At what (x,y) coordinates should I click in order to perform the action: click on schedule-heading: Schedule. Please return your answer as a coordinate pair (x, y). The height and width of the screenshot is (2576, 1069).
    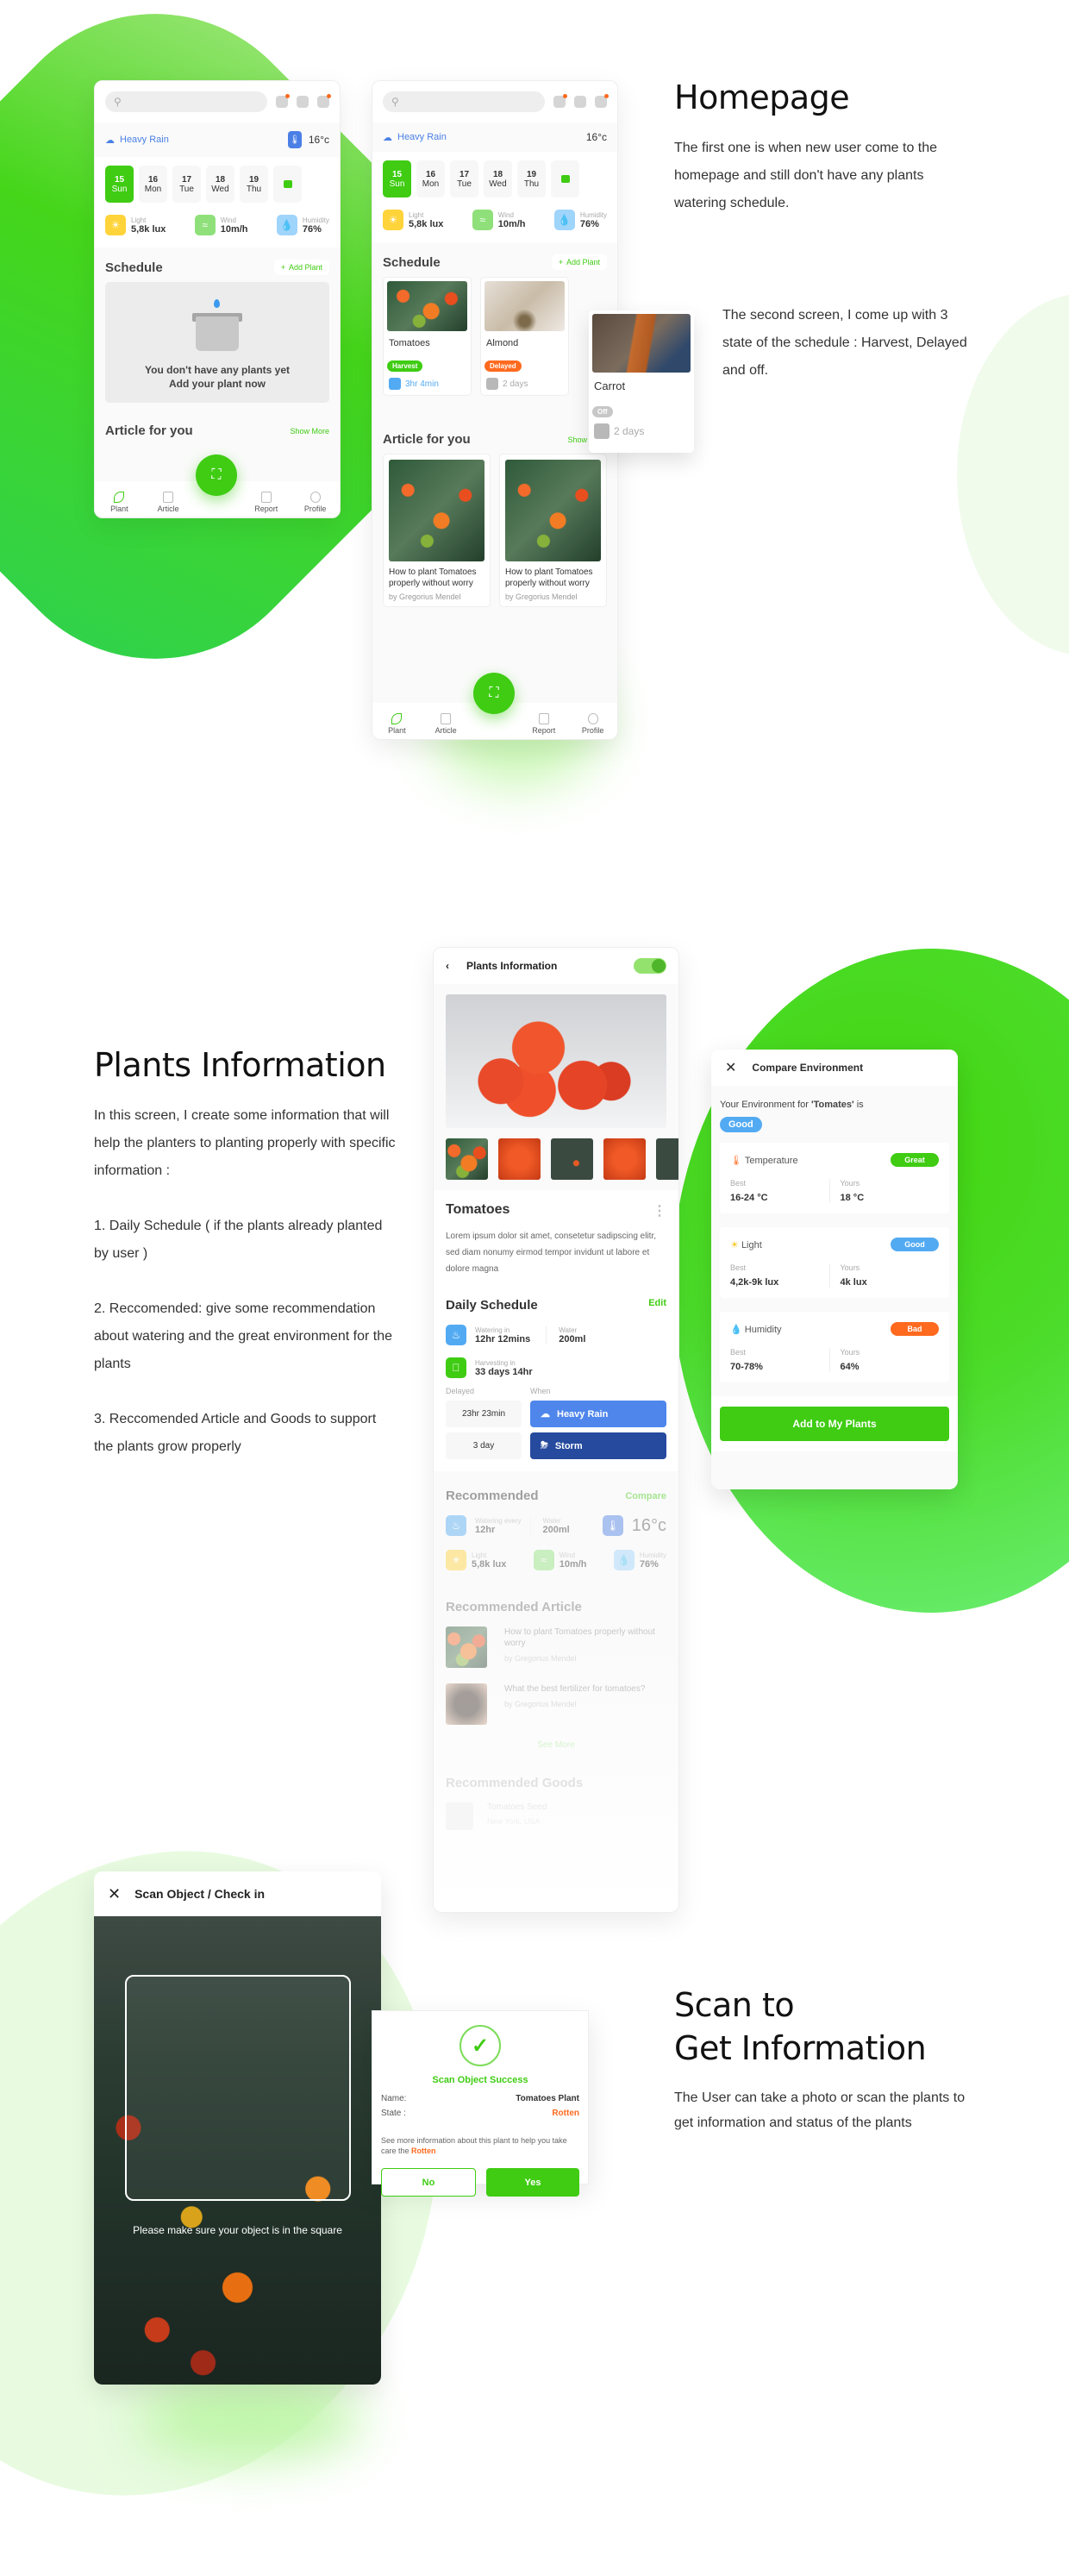
    Looking at the image, I should click on (134, 267).